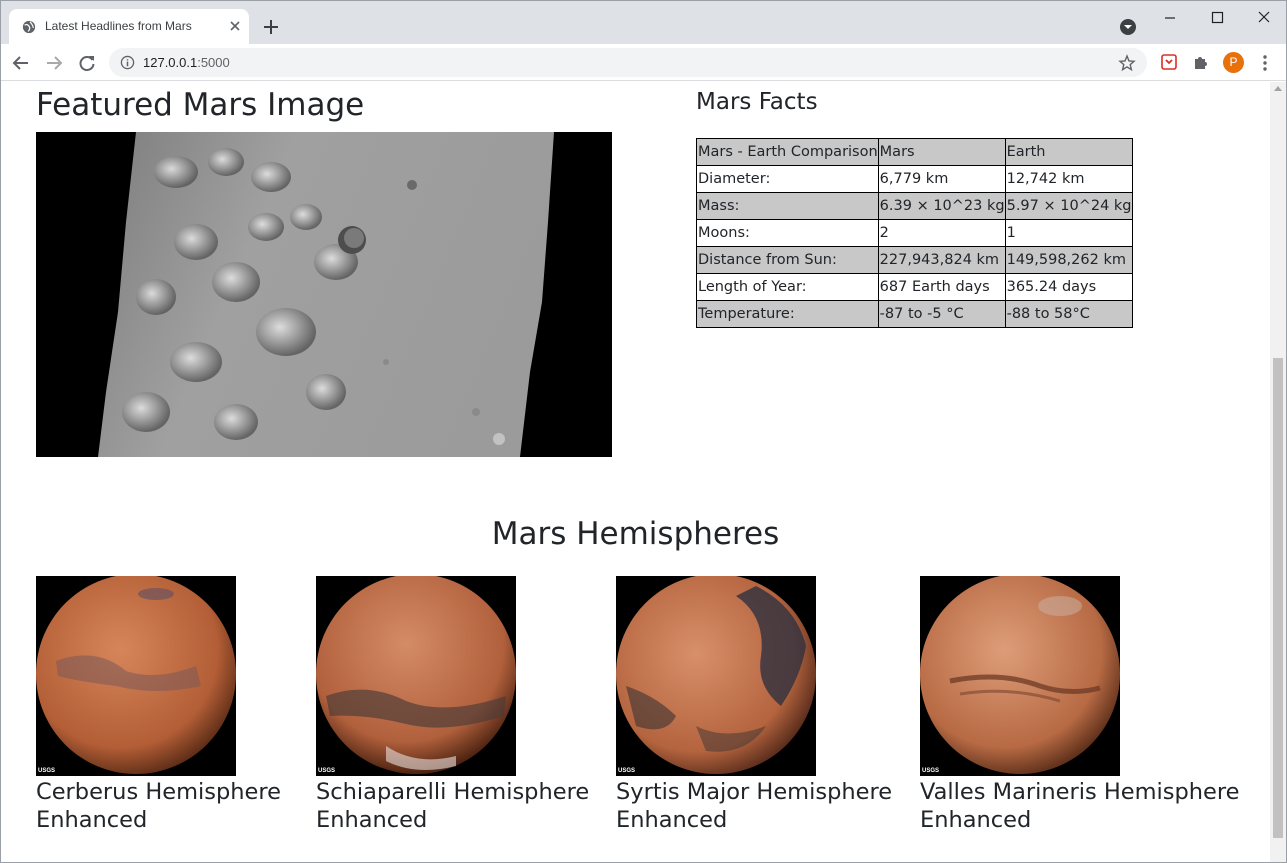 This screenshot has height=863, width=1287. I want to click on facts-row: Mars - Earth Comparison Mars Earth, so click(914, 152).